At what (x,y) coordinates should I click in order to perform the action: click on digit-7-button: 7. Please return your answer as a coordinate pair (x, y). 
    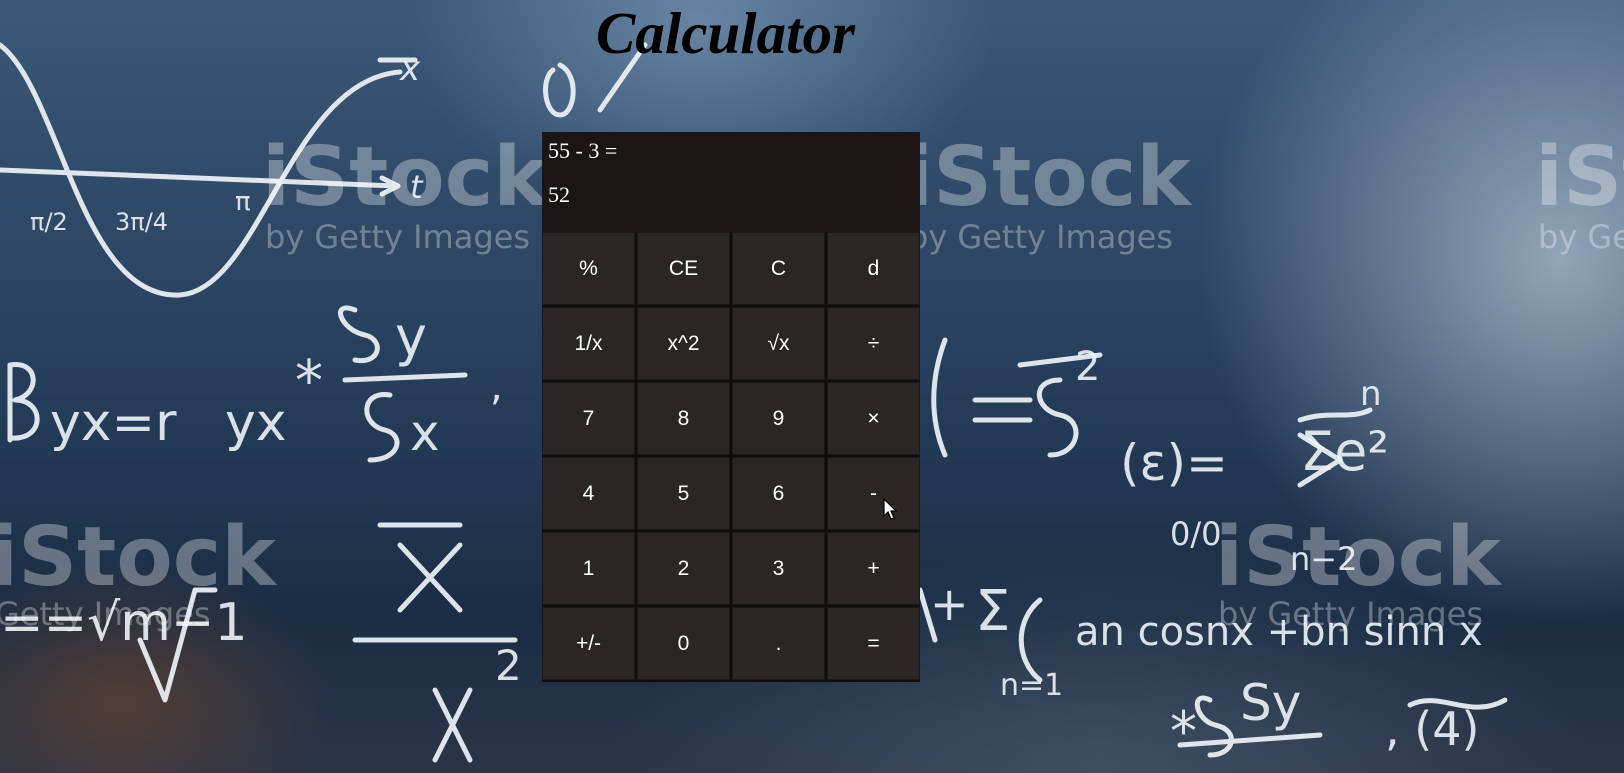
    Looking at the image, I should click on (588, 418).